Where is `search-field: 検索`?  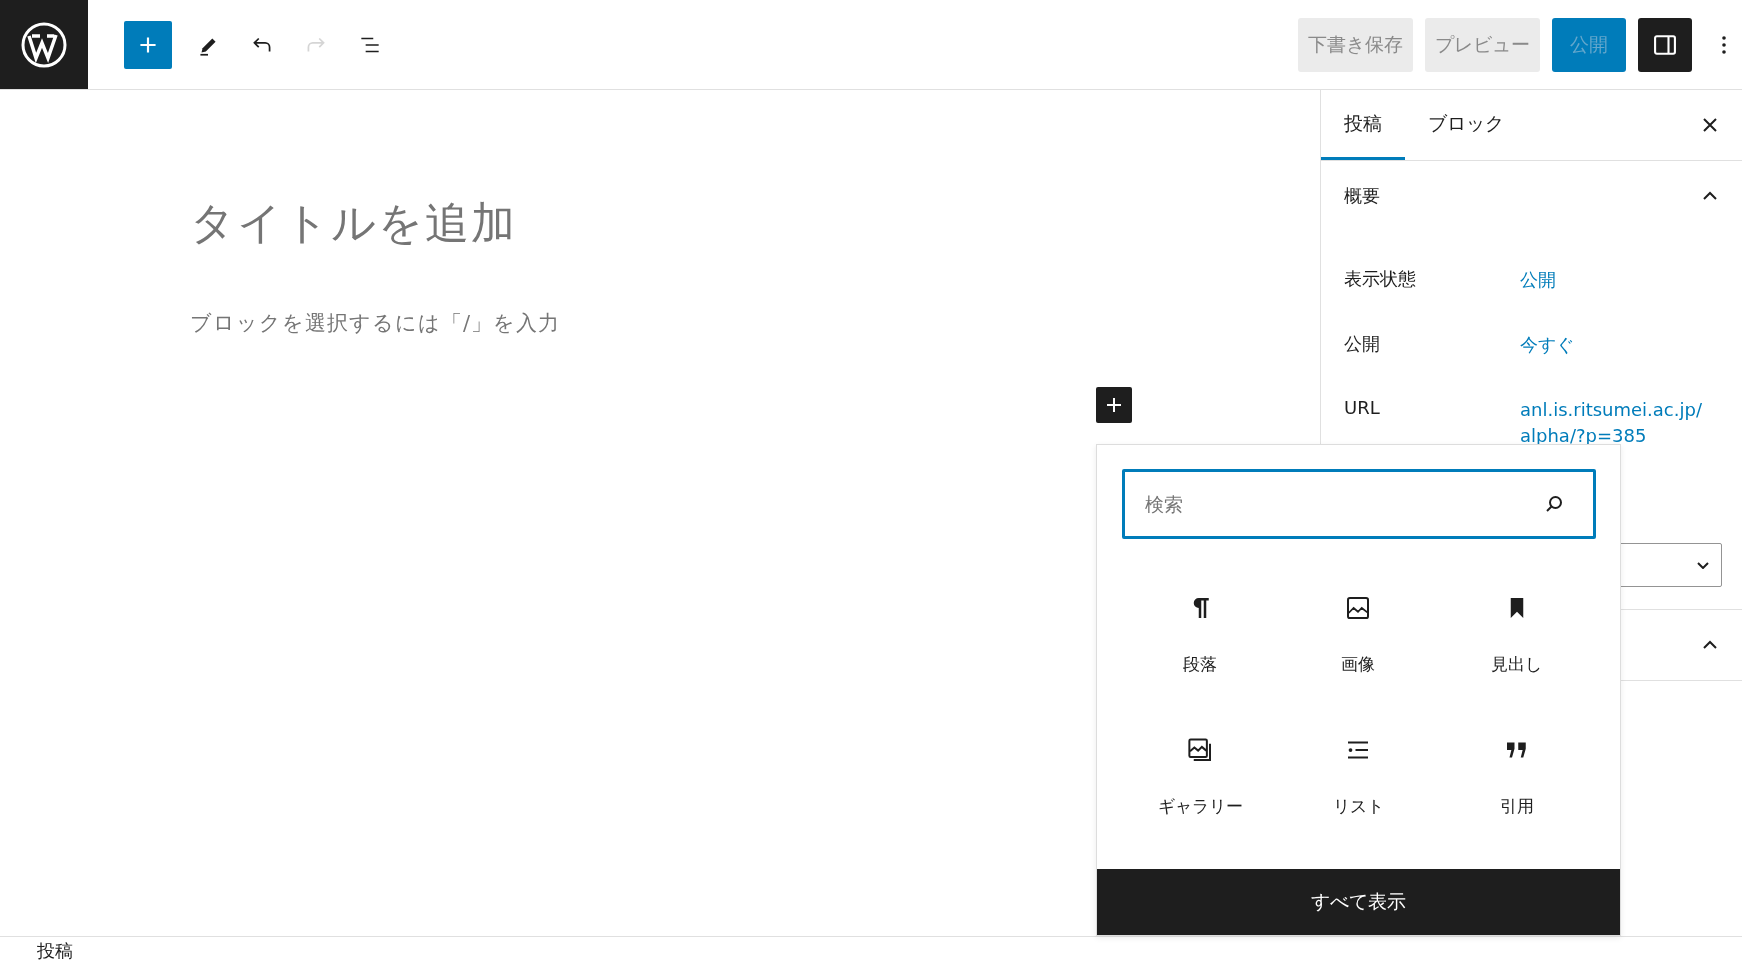 search-field: 検索 is located at coordinates (1359, 504).